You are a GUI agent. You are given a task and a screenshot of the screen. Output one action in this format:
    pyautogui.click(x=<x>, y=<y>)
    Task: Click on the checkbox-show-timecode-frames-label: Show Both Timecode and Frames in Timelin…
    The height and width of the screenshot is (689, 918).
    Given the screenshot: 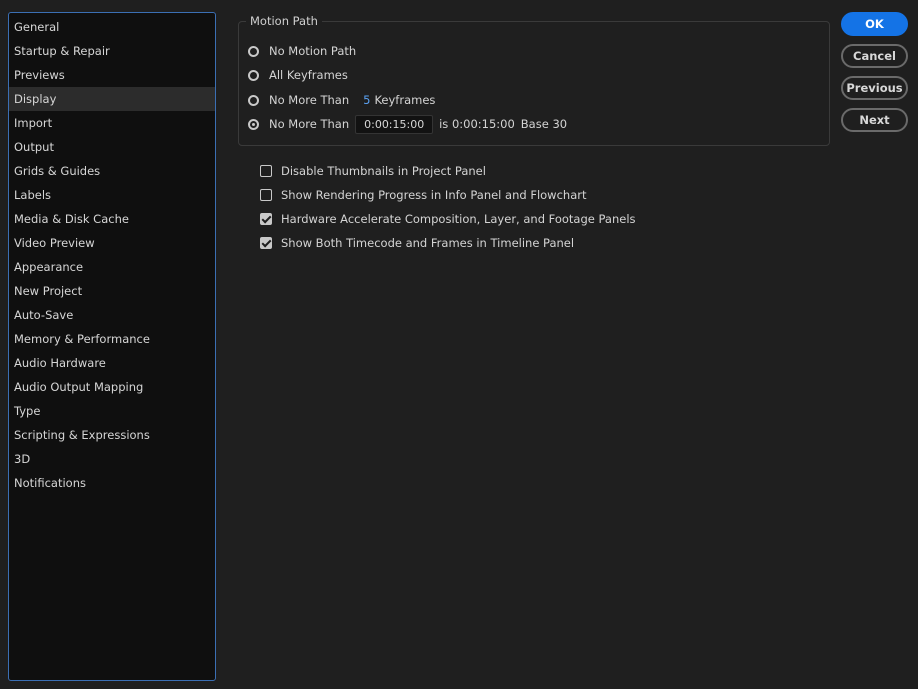 What is the action you would take?
    pyautogui.click(x=428, y=243)
    